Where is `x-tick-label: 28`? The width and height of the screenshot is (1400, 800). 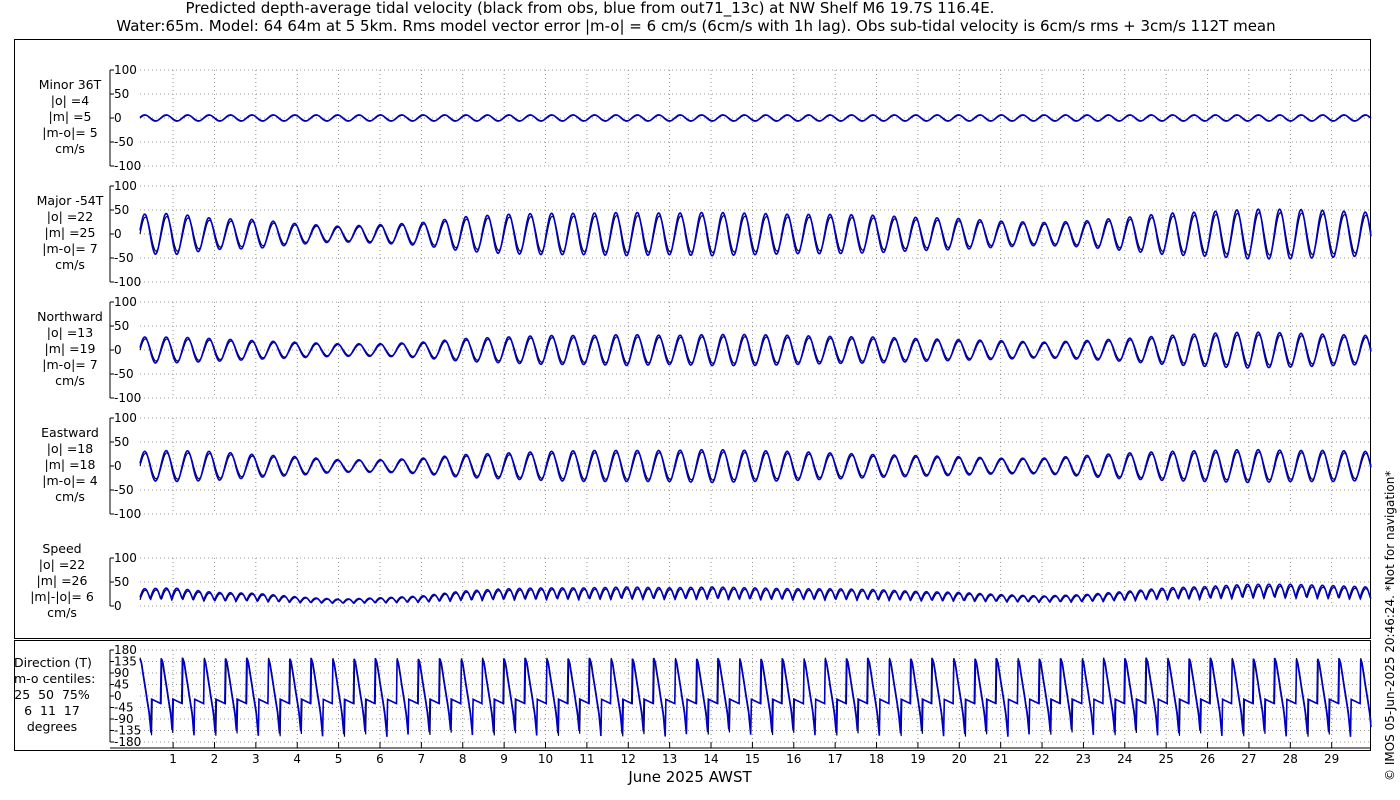
x-tick-label: 28 is located at coordinates (1290, 759).